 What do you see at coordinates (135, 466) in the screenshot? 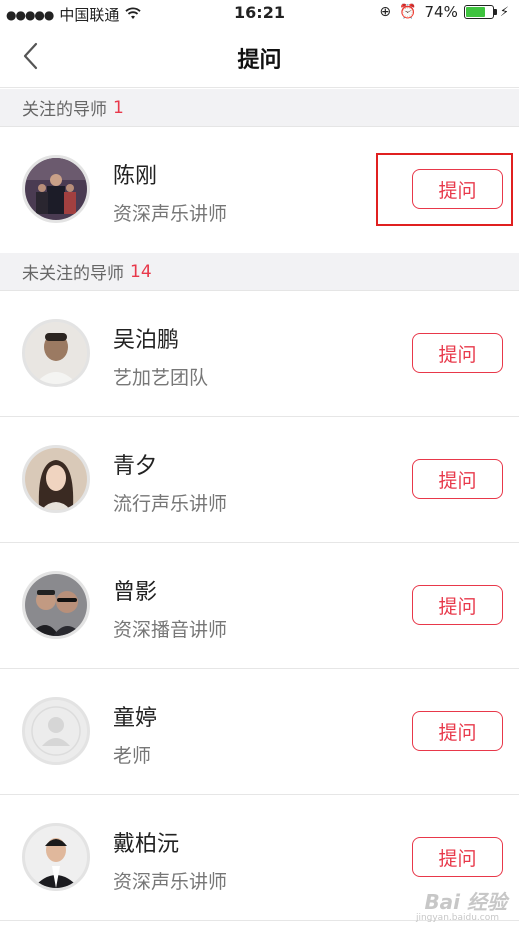
I see `mentor-name: 青夕` at bounding box center [135, 466].